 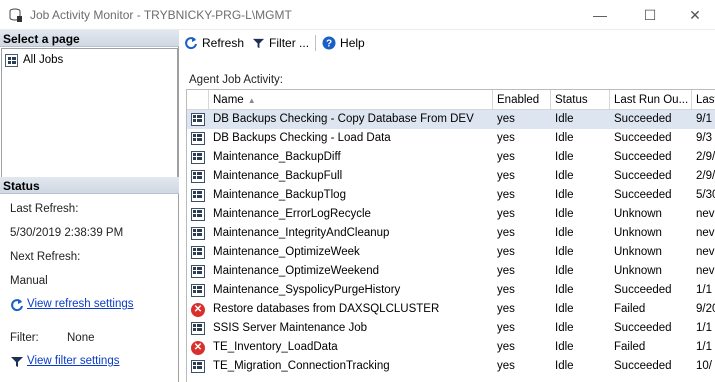 I want to click on cell-name: TE_Inventory_LoadData, so click(x=275, y=347).